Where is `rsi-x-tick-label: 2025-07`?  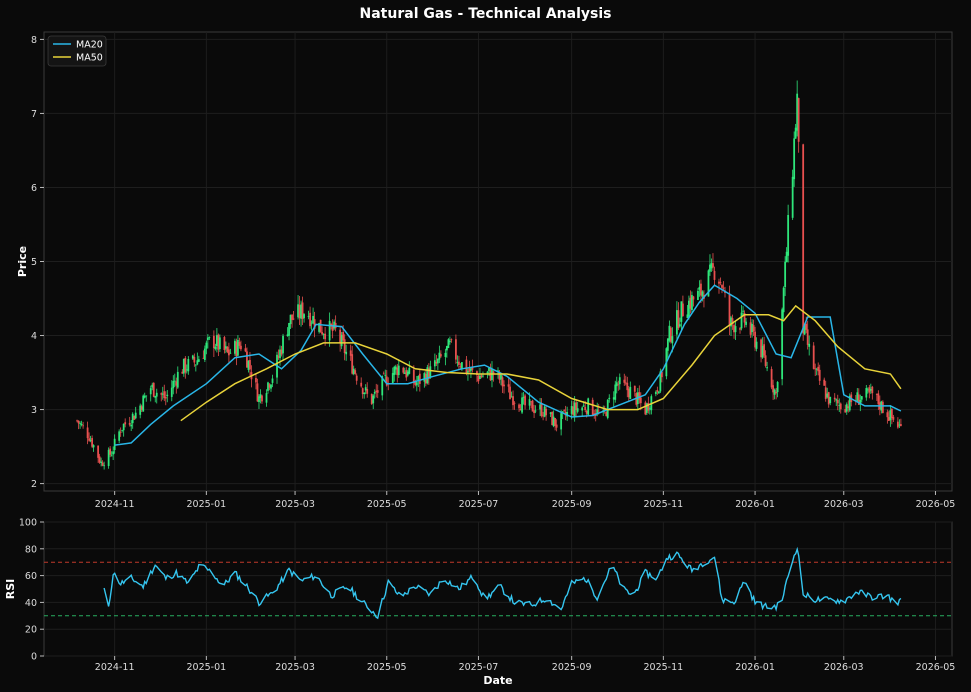
rsi-x-tick-label: 2025-07 is located at coordinates (479, 667).